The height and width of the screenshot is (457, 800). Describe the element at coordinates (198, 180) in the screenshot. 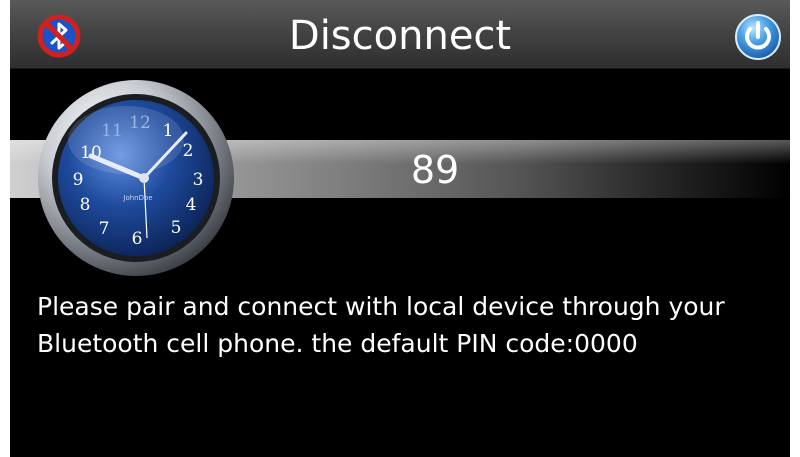

I see `clock-numeral: 3` at that location.